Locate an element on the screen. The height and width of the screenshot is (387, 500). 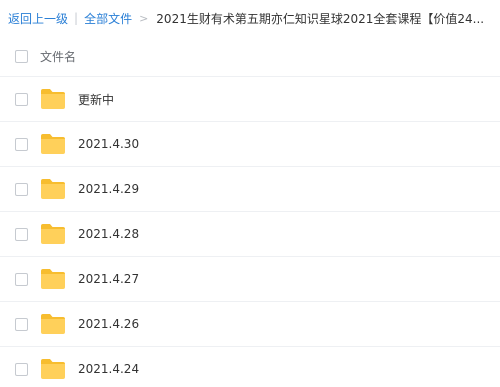
breadcrumb-arrow: > is located at coordinates (144, 18).